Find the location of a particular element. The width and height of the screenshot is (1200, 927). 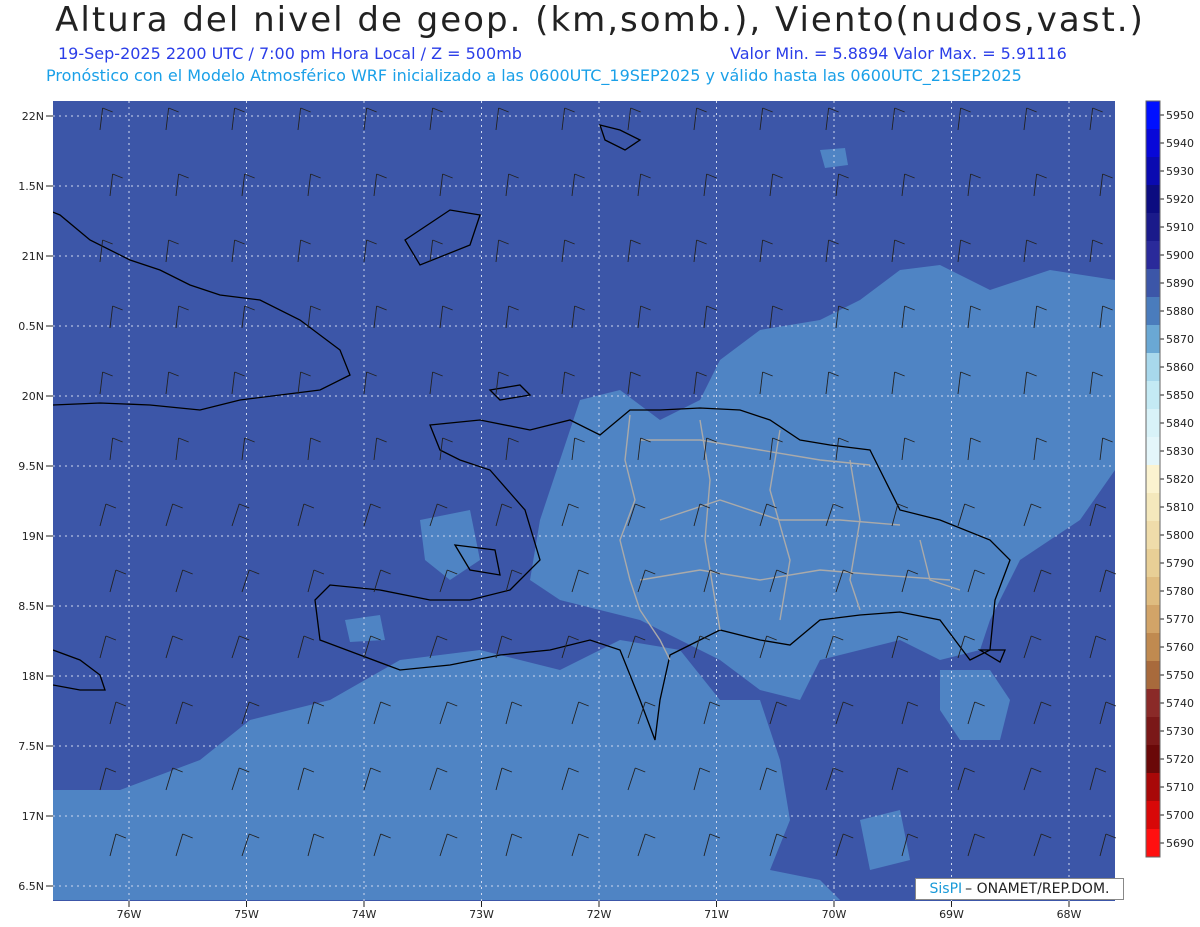

lon-label: 75W is located at coordinates (246, 914).